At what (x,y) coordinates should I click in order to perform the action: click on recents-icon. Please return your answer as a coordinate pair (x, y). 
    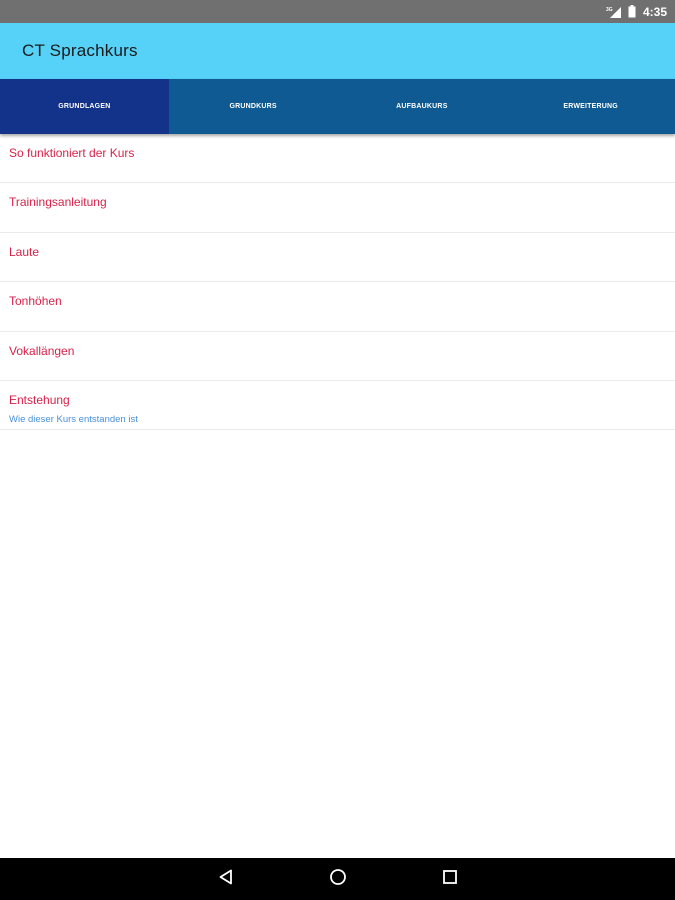
    Looking at the image, I should click on (450, 879).